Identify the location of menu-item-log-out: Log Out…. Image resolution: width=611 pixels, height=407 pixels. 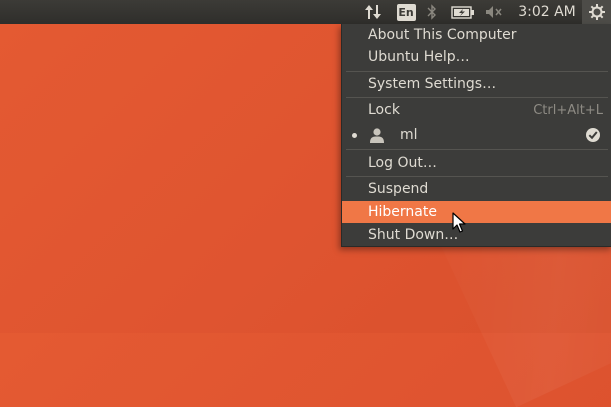
(476, 163).